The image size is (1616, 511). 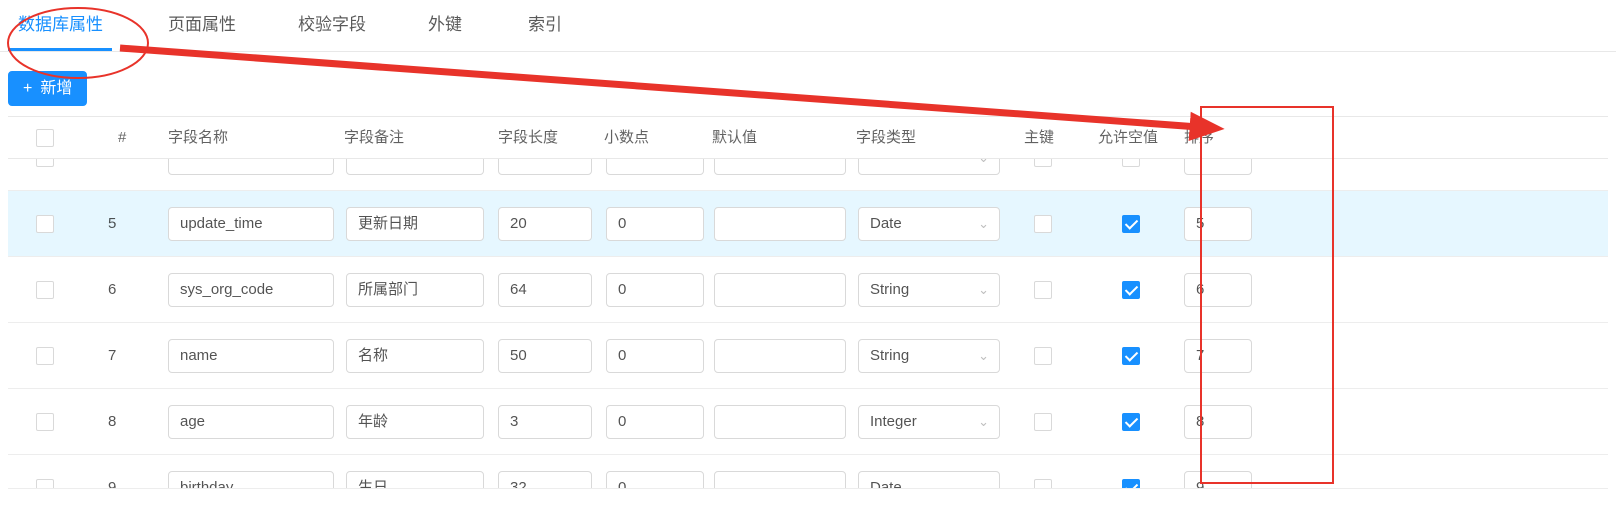 What do you see at coordinates (122, 137) in the screenshot?
I see `column-header-idx: #` at bounding box center [122, 137].